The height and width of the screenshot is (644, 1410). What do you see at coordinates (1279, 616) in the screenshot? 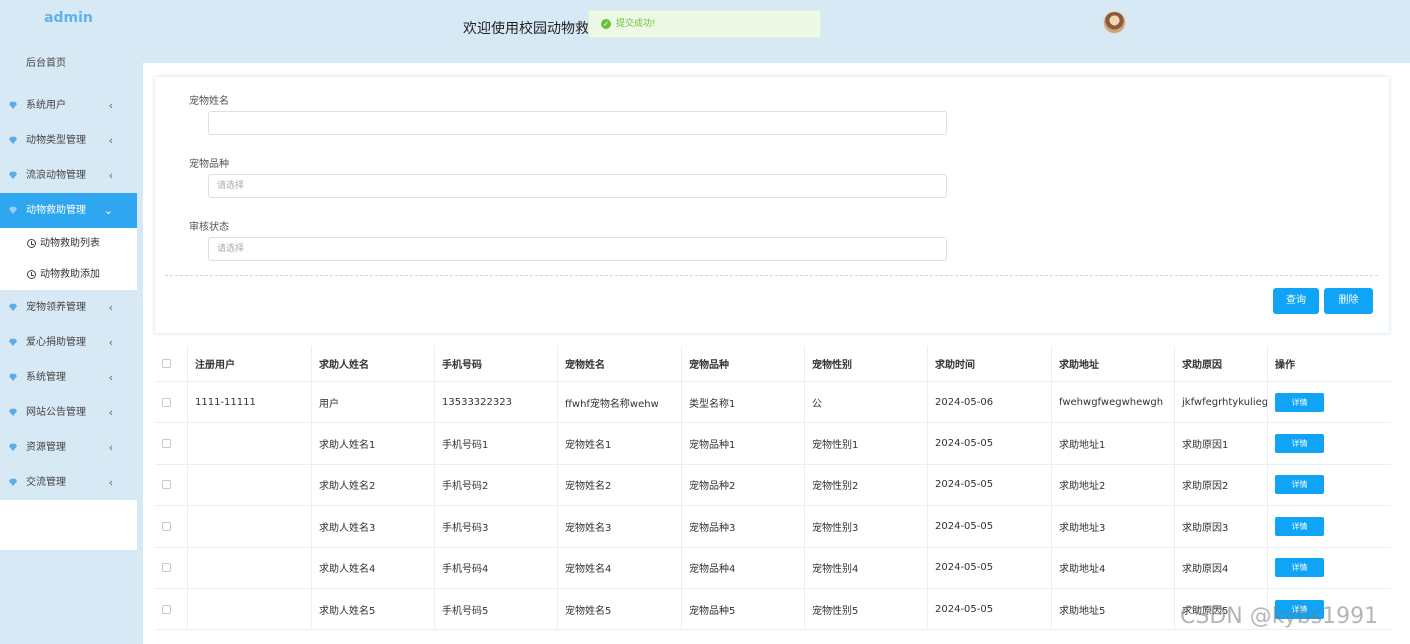
I see `watermark: CSDN @kybs1991` at bounding box center [1279, 616].